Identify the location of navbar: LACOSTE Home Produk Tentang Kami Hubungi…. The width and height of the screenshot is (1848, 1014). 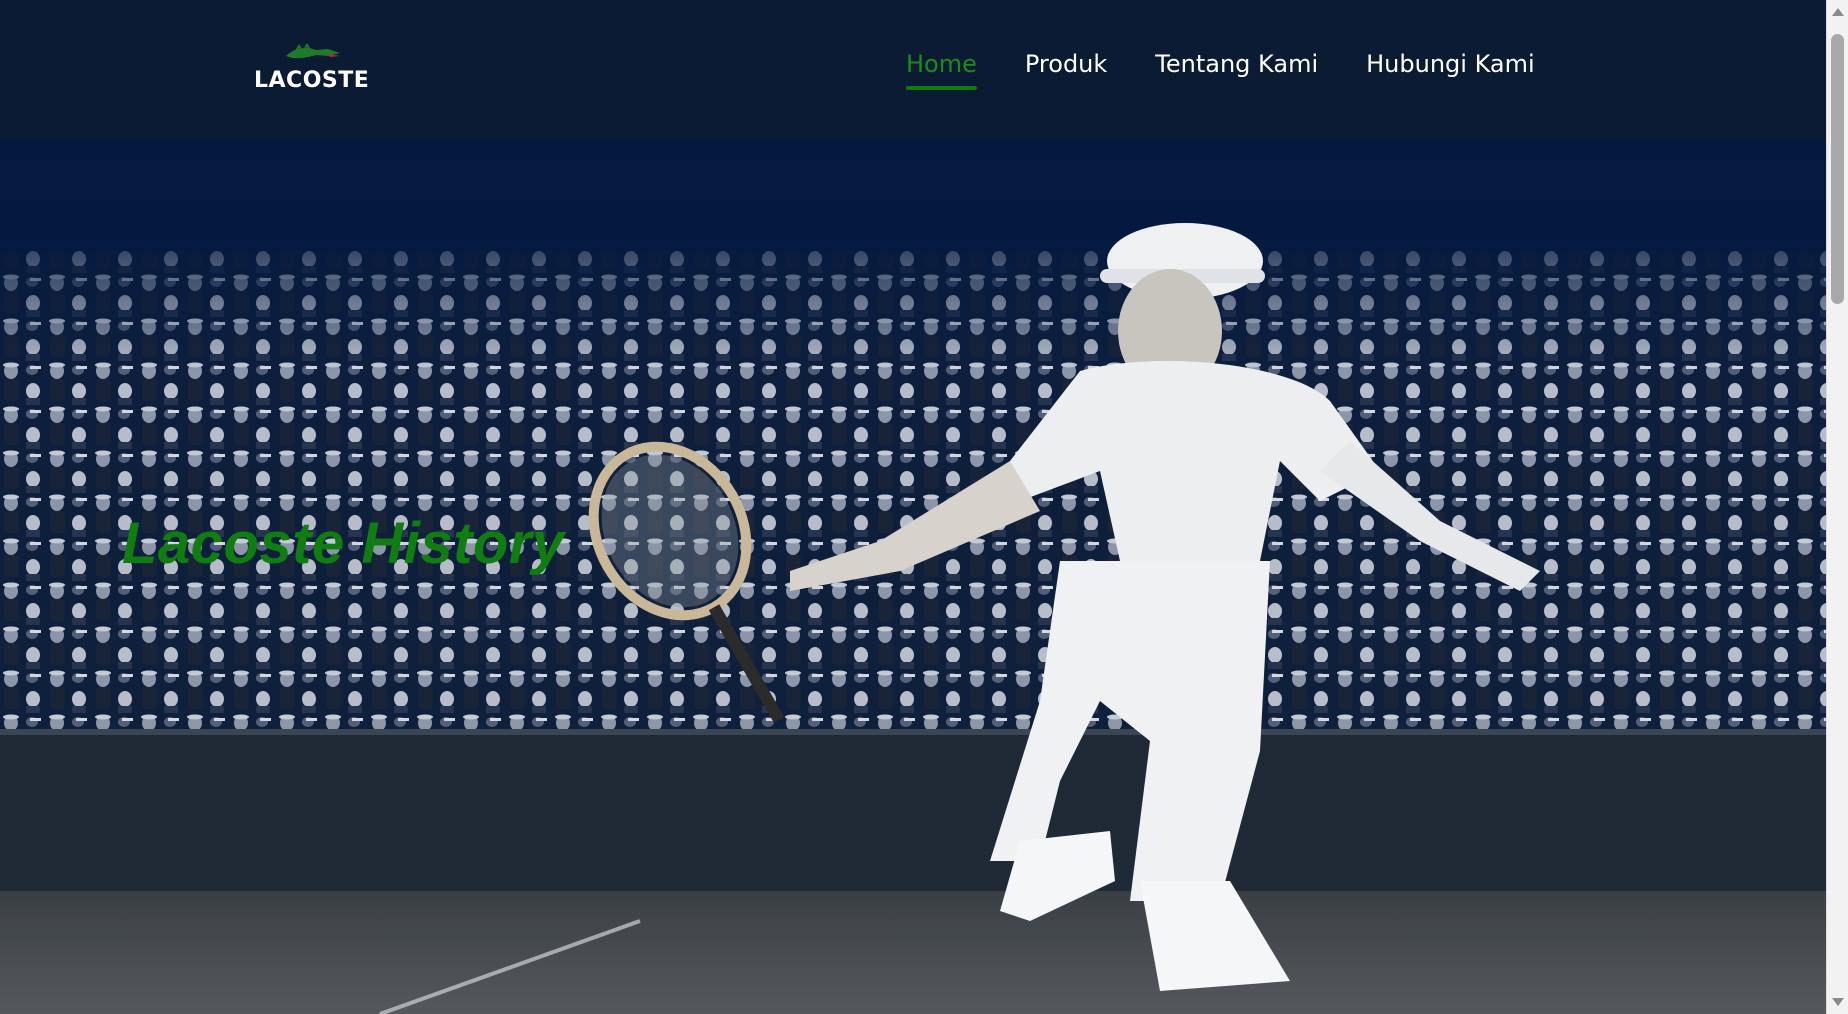
(913, 70).